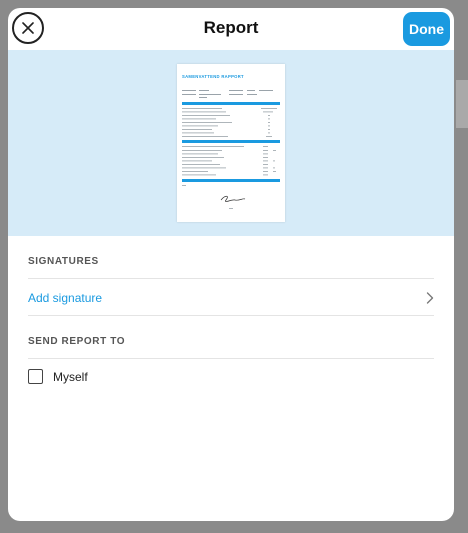 The image size is (468, 533). Describe the element at coordinates (128, 379) in the screenshot. I see `send-option-myself: Myself` at that location.